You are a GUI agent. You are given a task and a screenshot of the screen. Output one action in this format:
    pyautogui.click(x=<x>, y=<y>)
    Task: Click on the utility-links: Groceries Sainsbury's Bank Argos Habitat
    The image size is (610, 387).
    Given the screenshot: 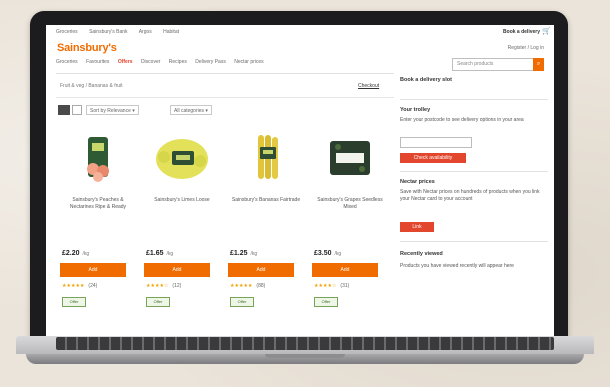 What is the action you would take?
    pyautogui.click(x=122, y=32)
    